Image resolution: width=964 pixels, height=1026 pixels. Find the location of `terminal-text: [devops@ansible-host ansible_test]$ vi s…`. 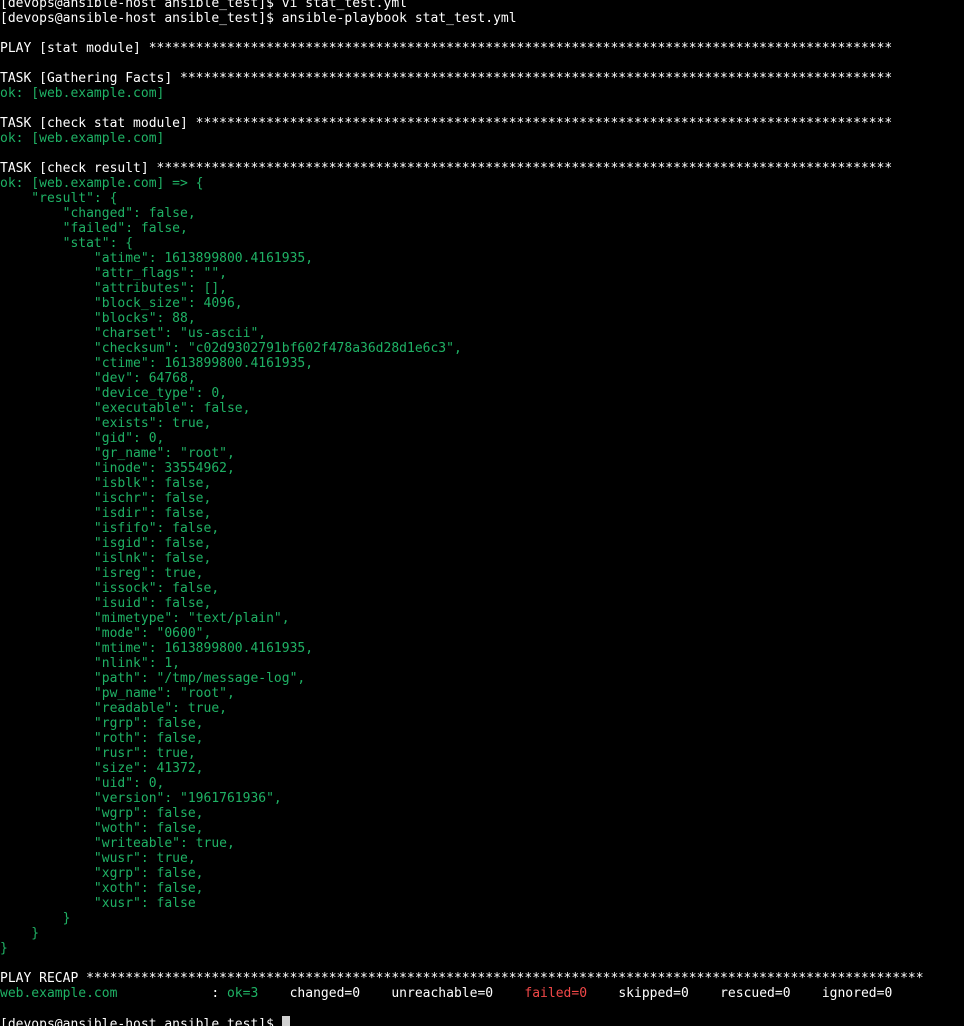

terminal-text: [devops@ansible-host ansible_test]$ vi s… is located at coordinates (203, 5).